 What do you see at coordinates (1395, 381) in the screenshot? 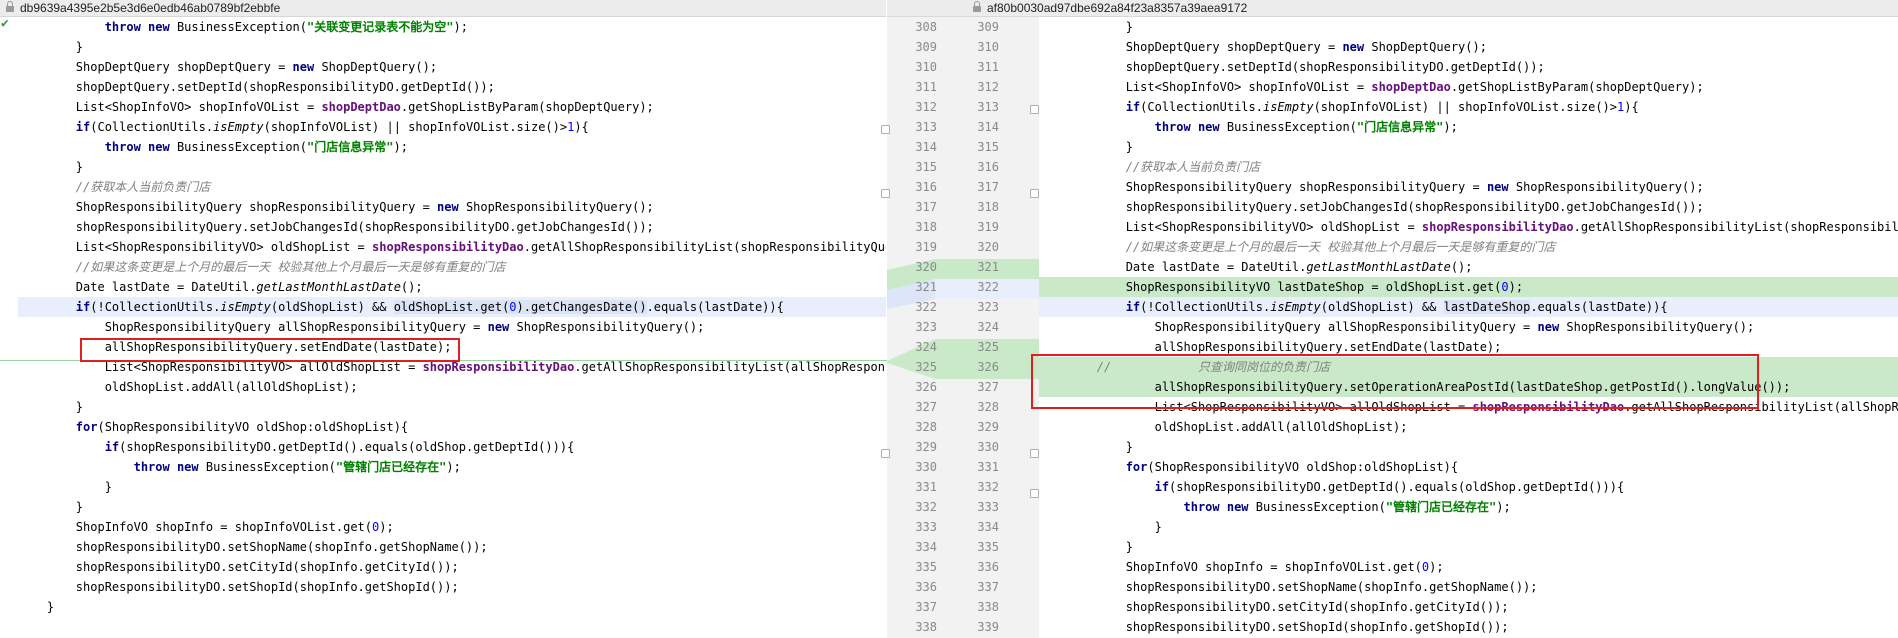
I see `annotation-box-right` at bounding box center [1395, 381].